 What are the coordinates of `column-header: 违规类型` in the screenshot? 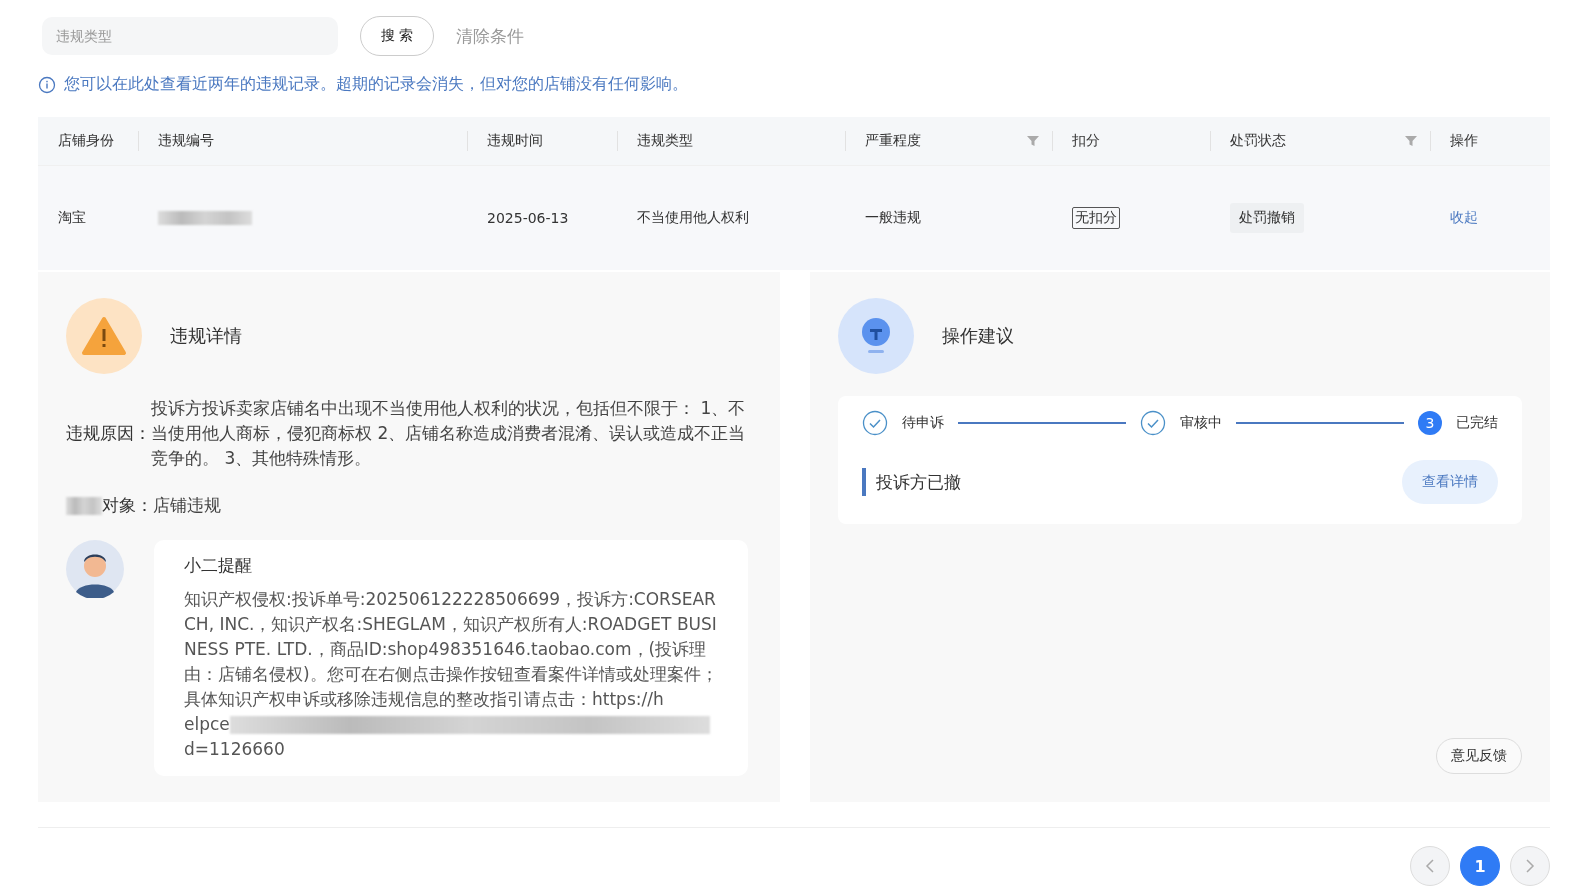 It's located at (665, 141).